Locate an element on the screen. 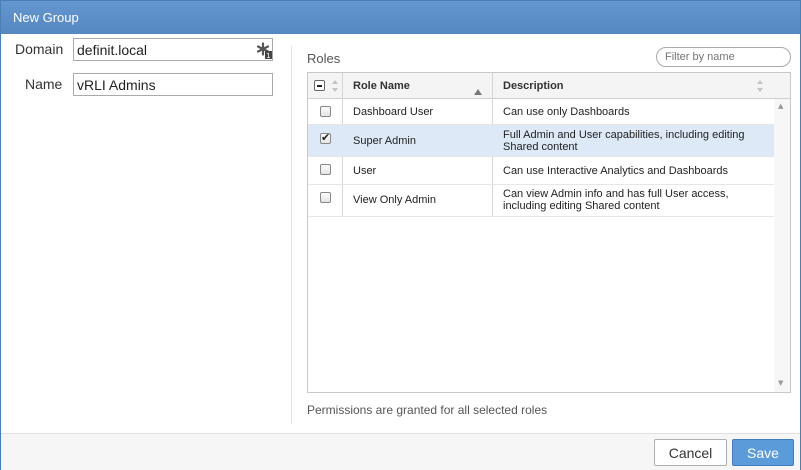  name-label: Name is located at coordinates (44, 84).